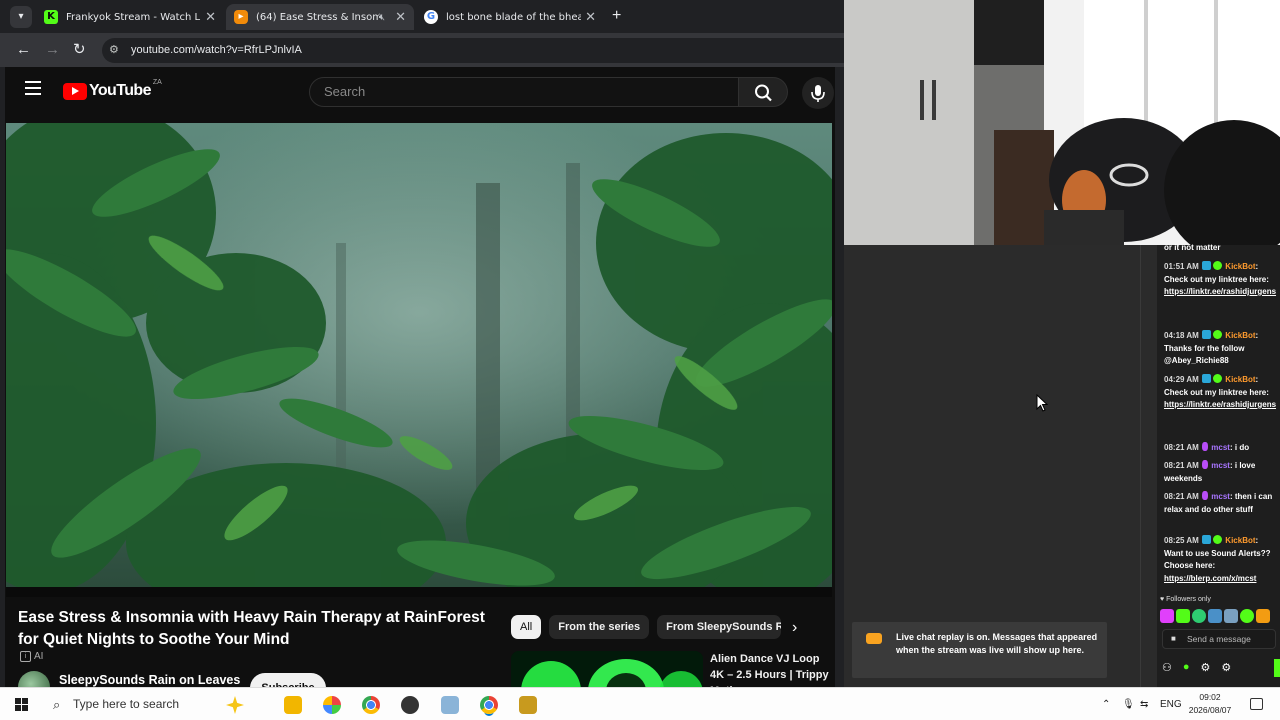 This screenshot has width=1280, height=720. What do you see at coordinates (112, 89) in the screenshot?
I see `youtube-logo: YouTube ZA` at bounding box center [112, 89].